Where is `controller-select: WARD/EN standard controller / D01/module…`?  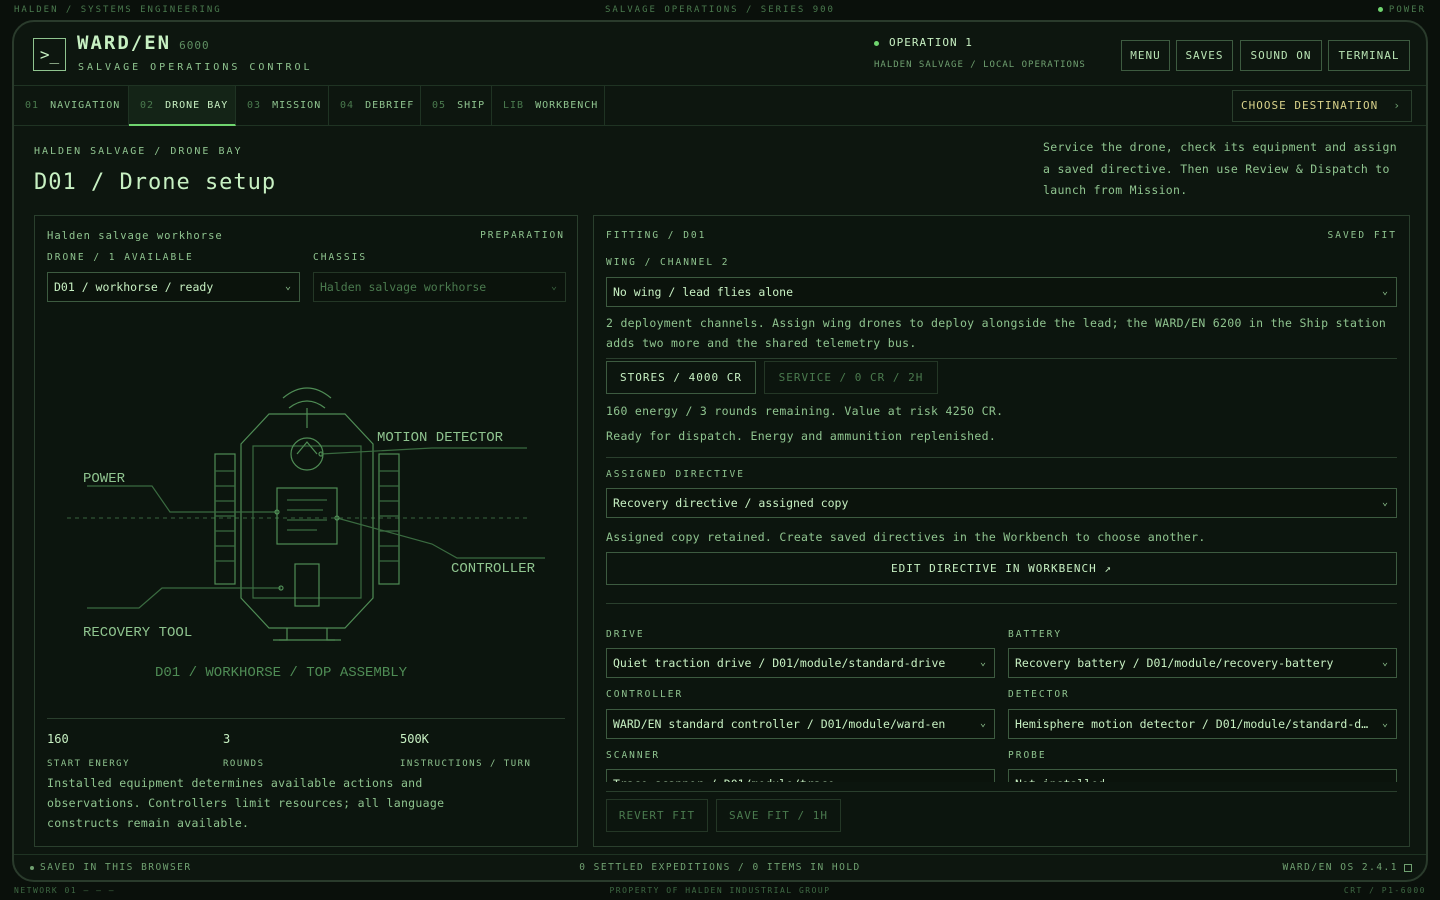 controller-select: WARD/EN standard controller / D01/module… is located at coordinates (800, 724).